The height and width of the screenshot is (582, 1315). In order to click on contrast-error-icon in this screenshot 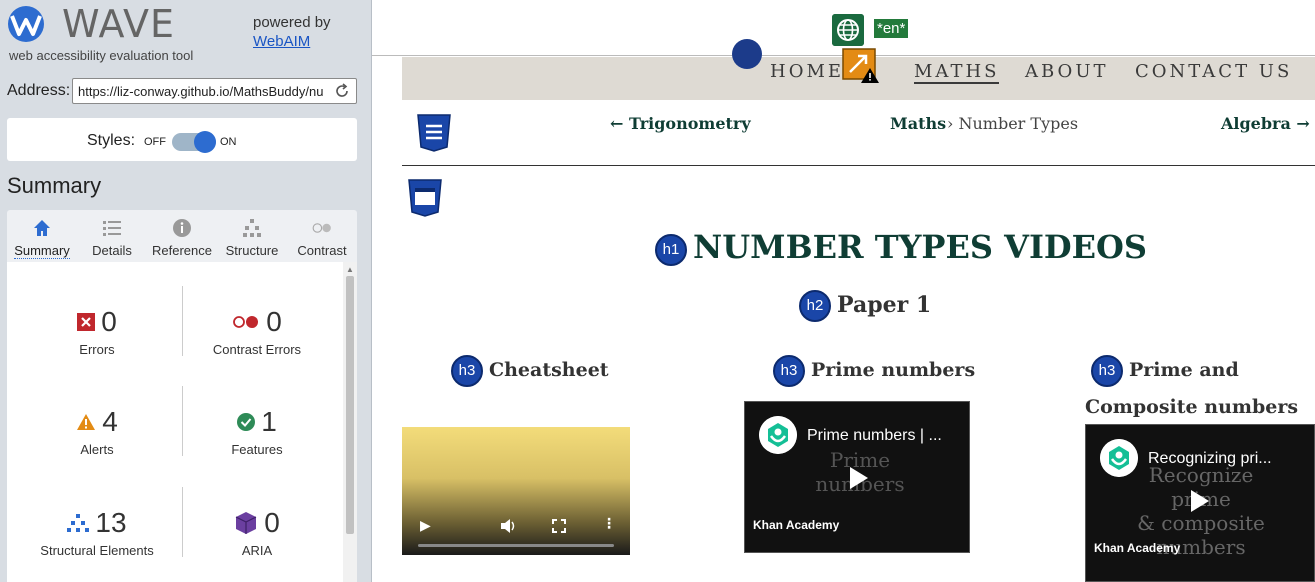, I will do `click(246, 322)`.